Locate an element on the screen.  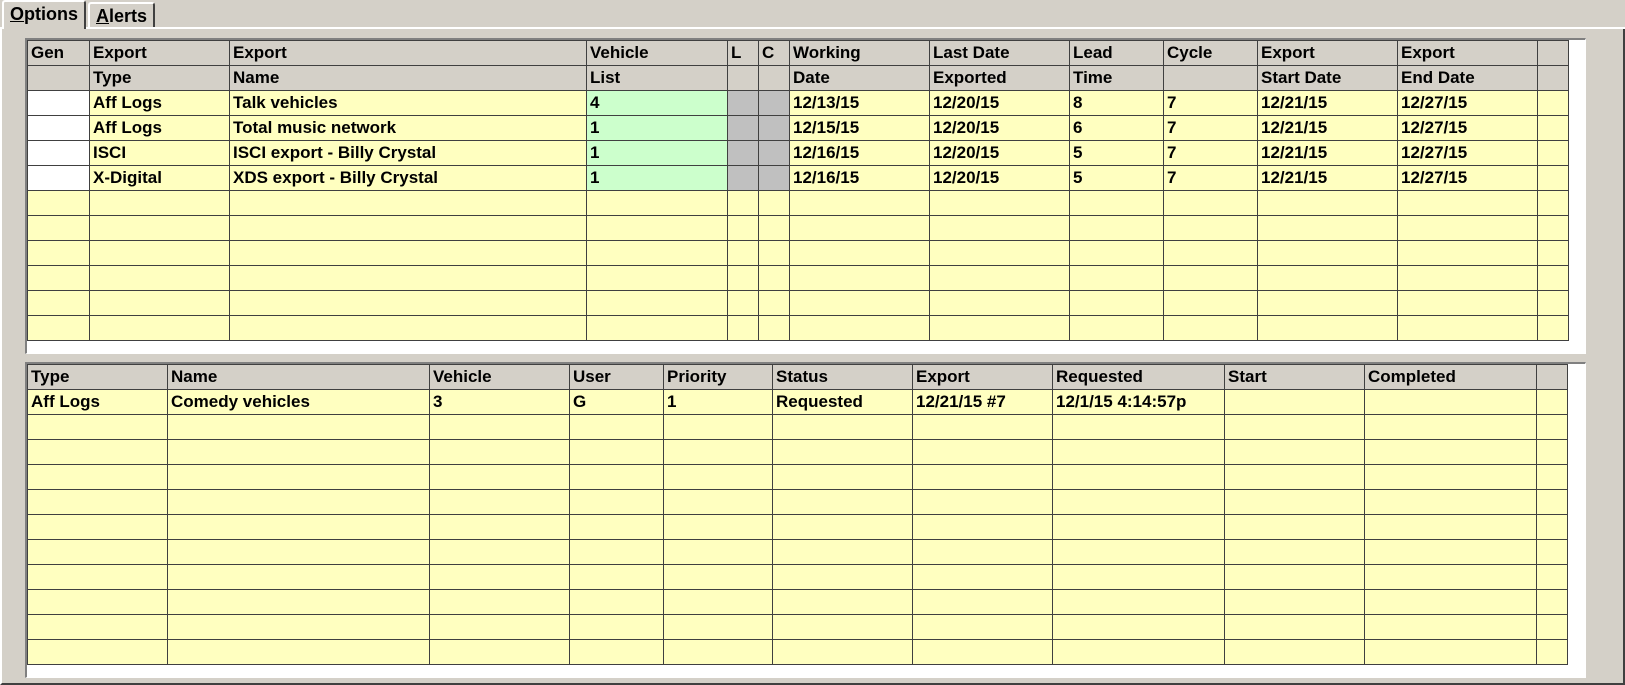
table-cell: Talk vehicles is located at coordinates (408, 103).